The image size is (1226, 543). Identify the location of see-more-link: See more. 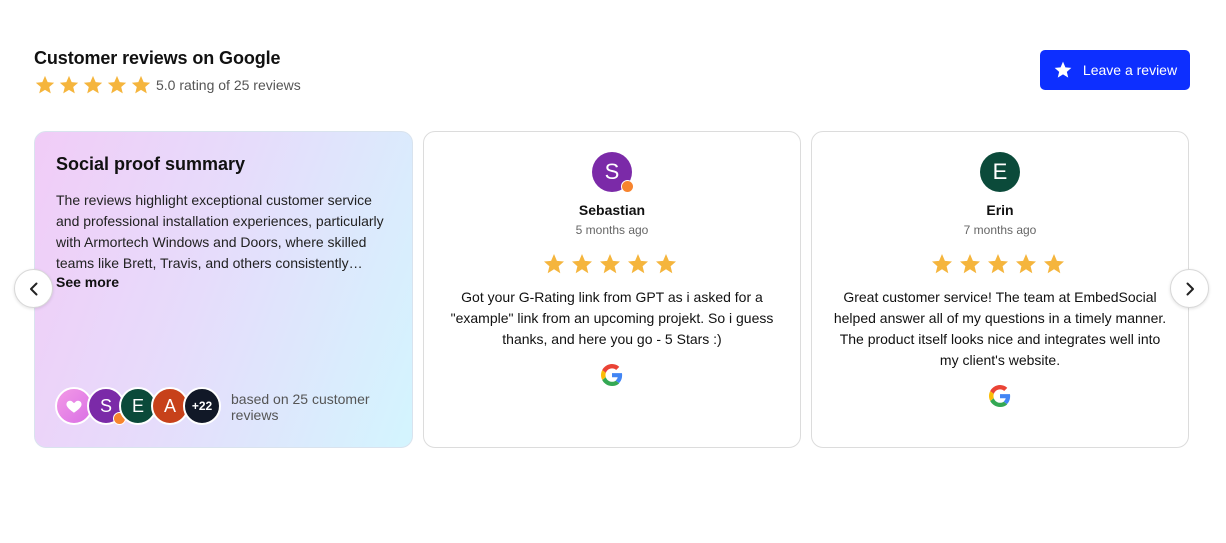
(87, 282).